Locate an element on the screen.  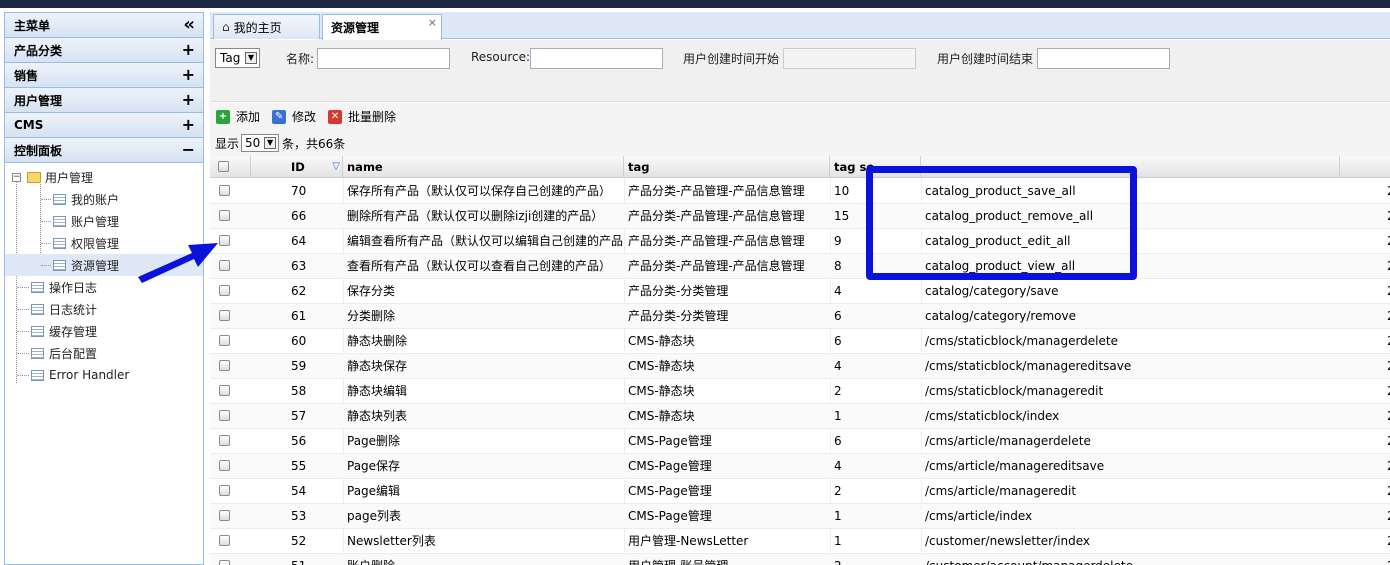
section-label: 产品分类 is located at coordinates (38, 50).